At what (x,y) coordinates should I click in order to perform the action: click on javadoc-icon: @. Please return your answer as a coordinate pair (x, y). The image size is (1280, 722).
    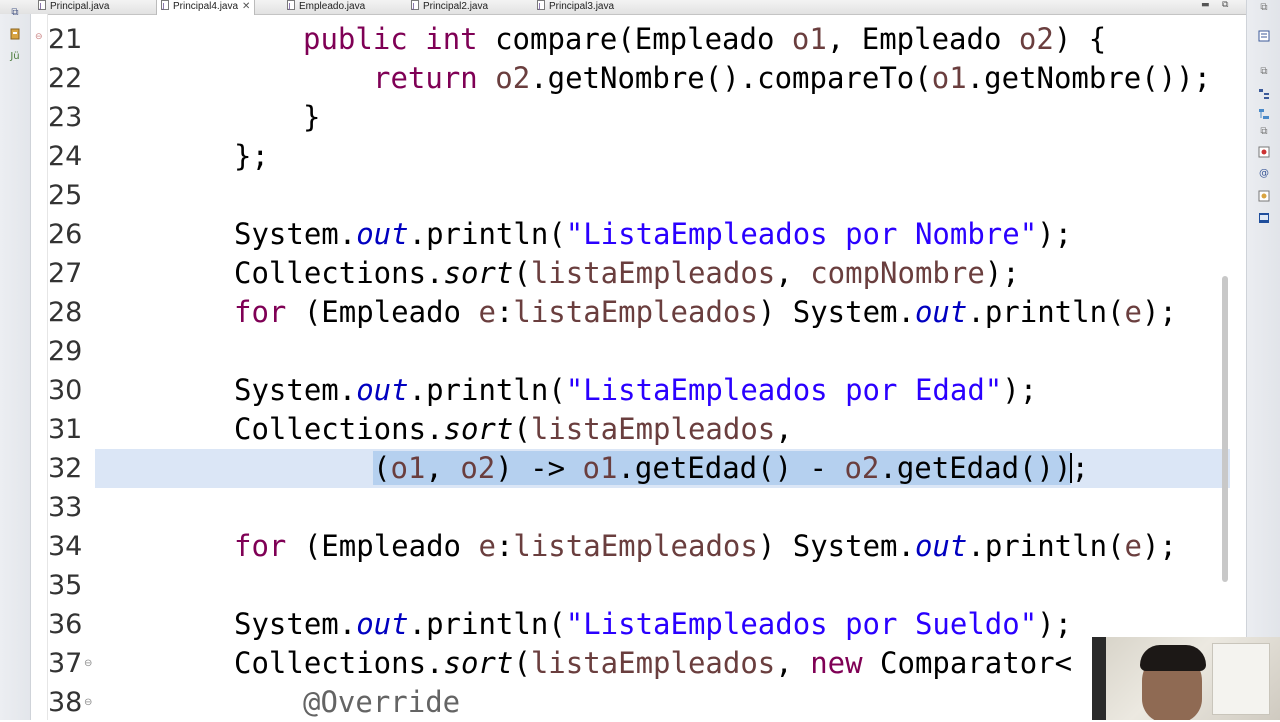
    Looking at the image, I should click on (1264, 174).